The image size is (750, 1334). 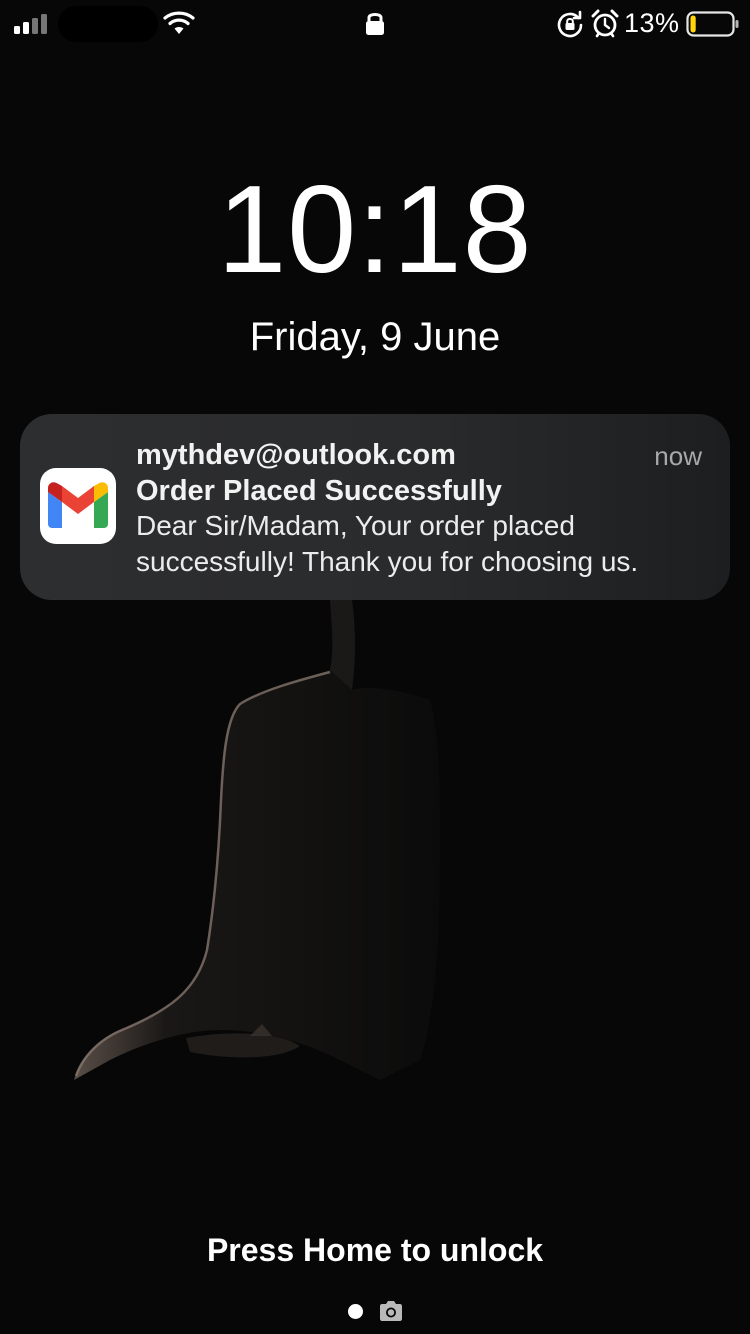 I want to click on lock-icon, so click(x=375, y=24).